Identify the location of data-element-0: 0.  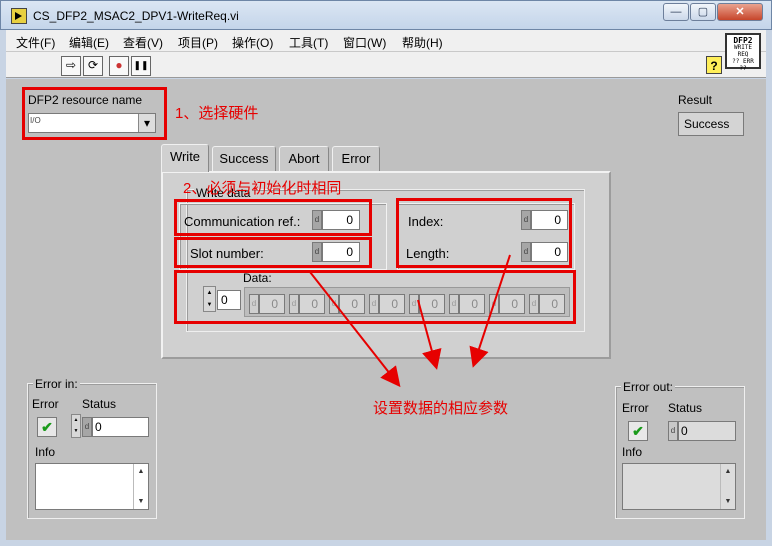
(272, 304).